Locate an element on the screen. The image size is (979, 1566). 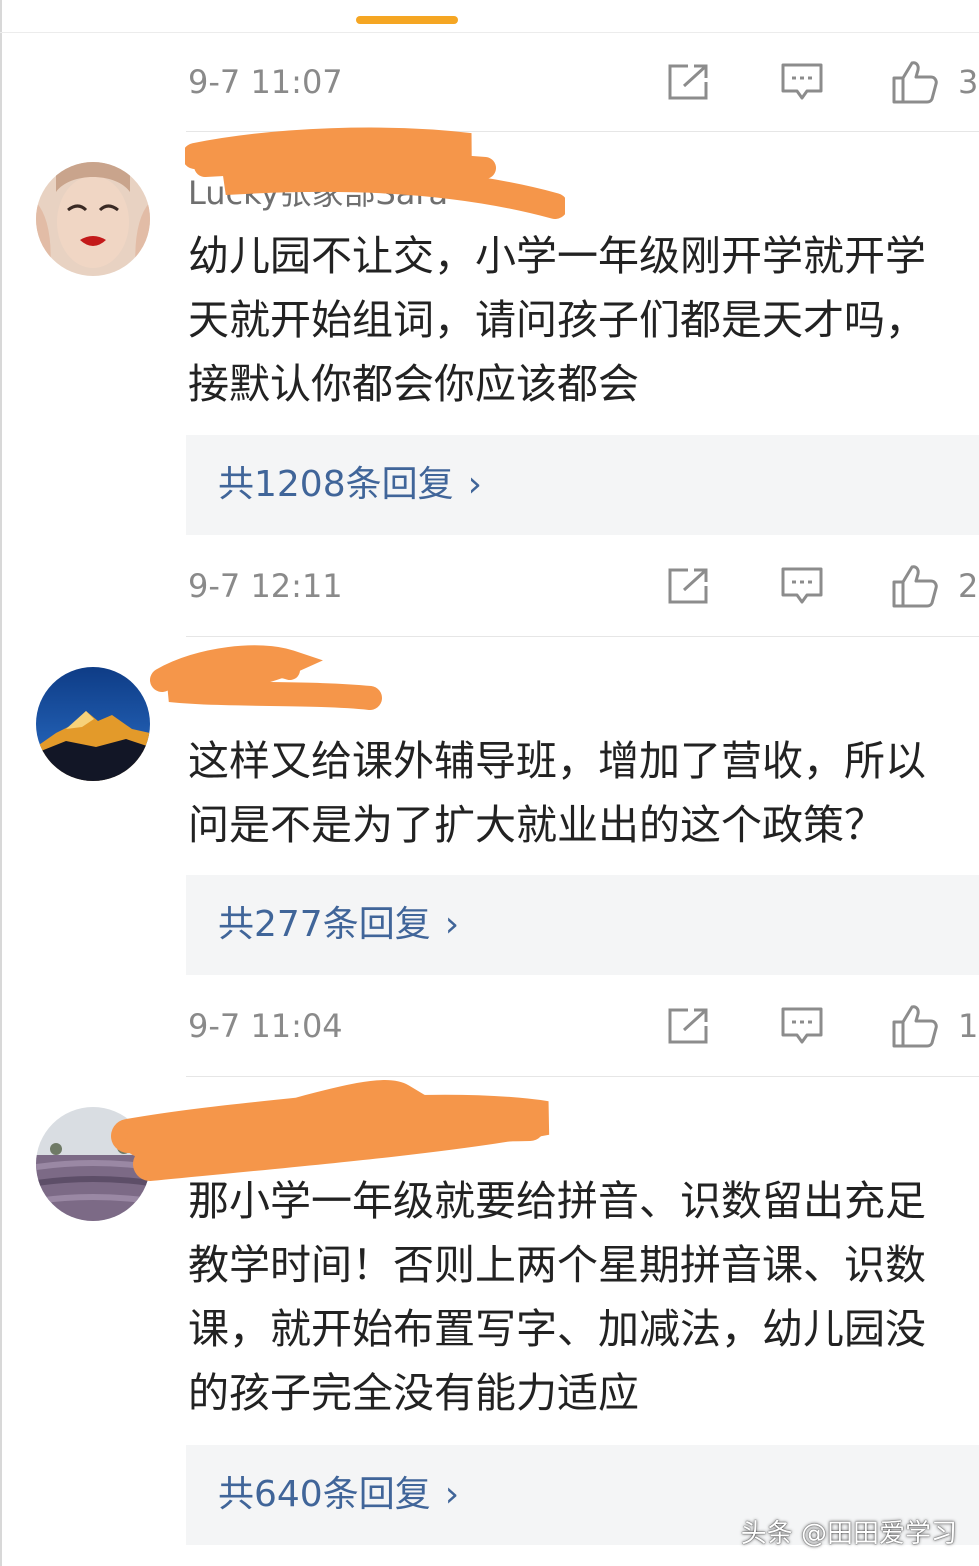
reply-count-link: 共1208条回复 › is located at coordinates (350, 485).